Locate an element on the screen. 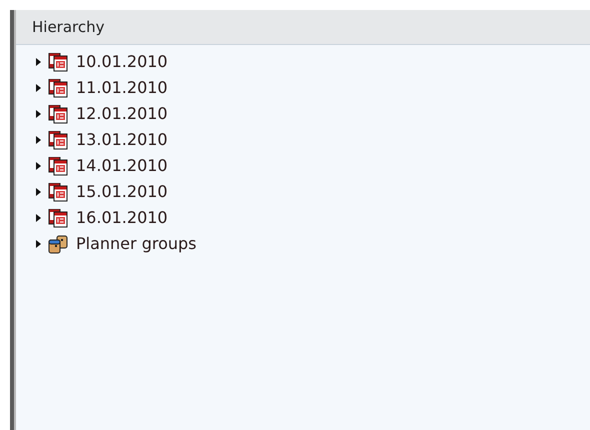 The image size is (590, 430). tree-node: 14.01.2010 is located at coordinates (303, 166).